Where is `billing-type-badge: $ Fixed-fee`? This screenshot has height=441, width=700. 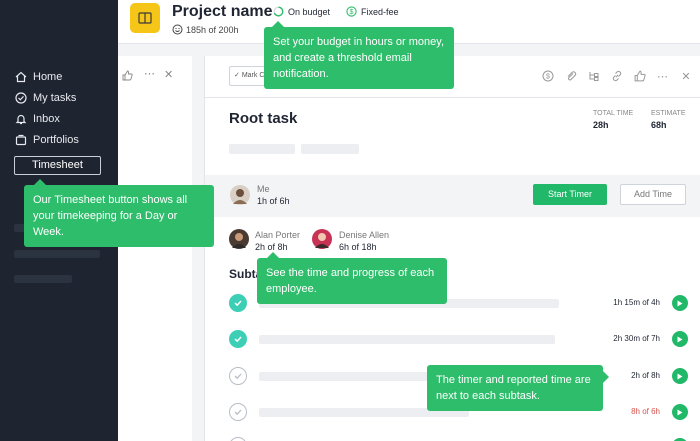
billing-type-badge: $ Fixed-fee is located at coordinates (372, 11).